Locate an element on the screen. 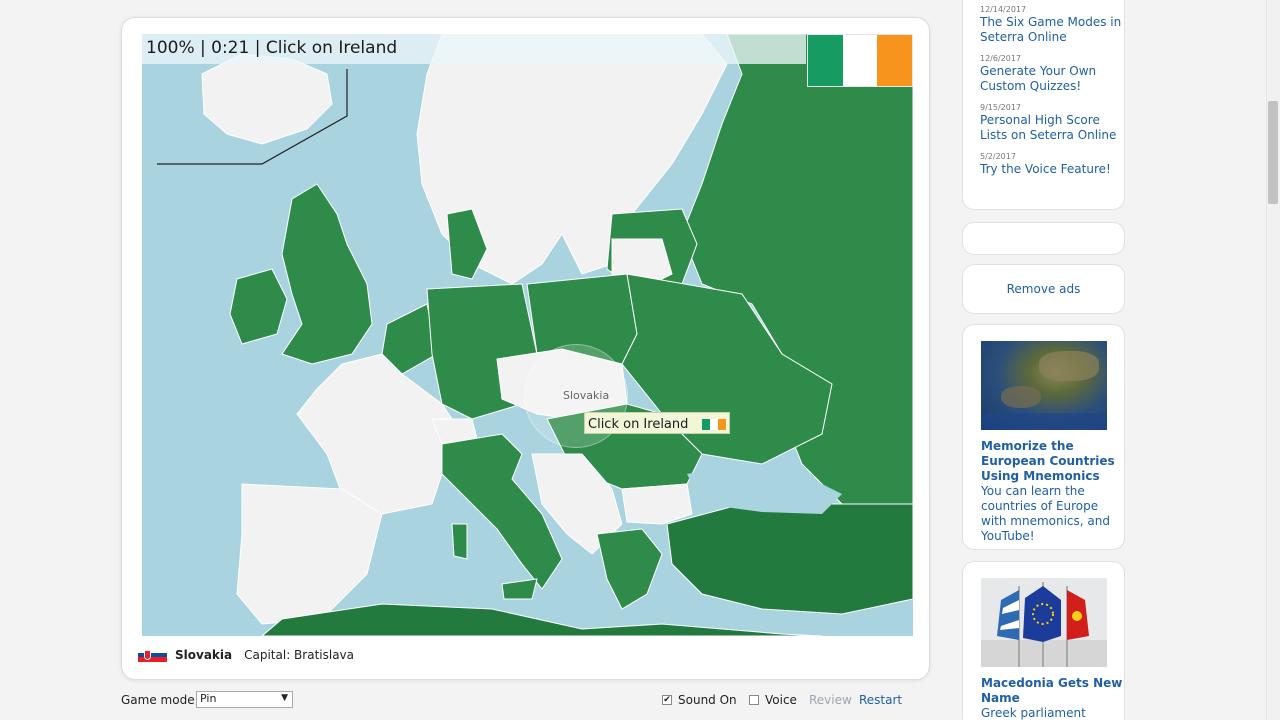  article-summary: Greek parliament ratifies name change is located at coordinates (1052, 713).